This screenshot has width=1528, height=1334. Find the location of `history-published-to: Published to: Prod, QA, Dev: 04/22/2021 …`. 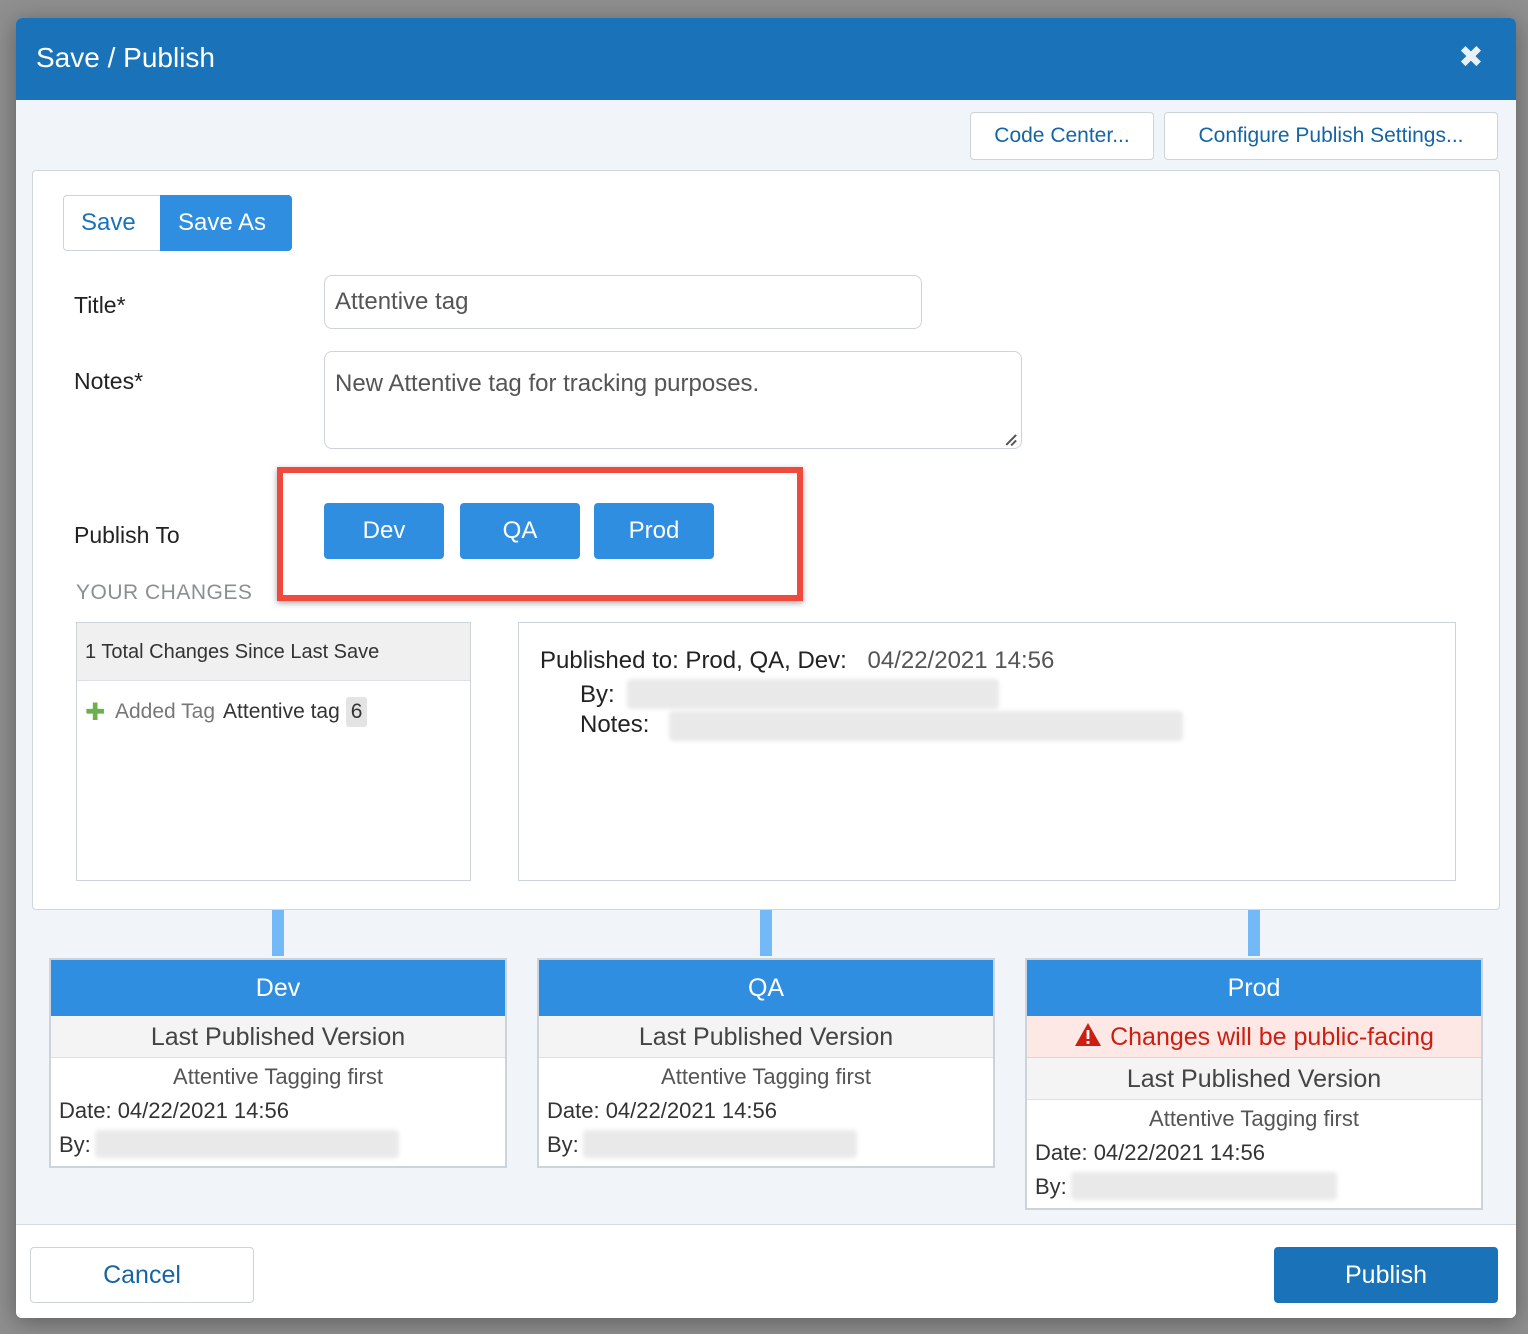

history-published-to: Published to: Prod, QA, Dev: 04/22/2021 … is located at coordinates (797, 661).